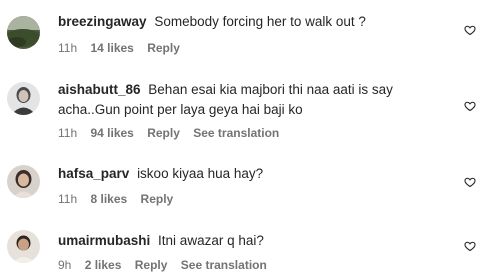  I want to click on likes-count: 14 likes, so click(111, 48).